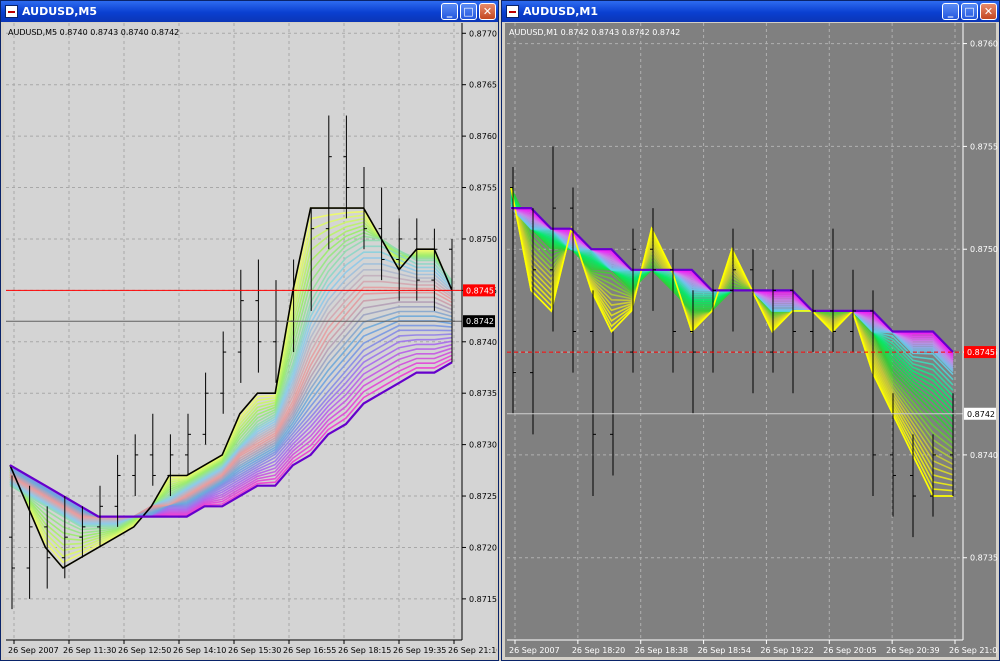 The height and width of the screenshot is (661, 1000). Describe the element at coordinates (472, 650) in the screenshot. I see `x-tick-label: 26 Sep 21:10` at that location.